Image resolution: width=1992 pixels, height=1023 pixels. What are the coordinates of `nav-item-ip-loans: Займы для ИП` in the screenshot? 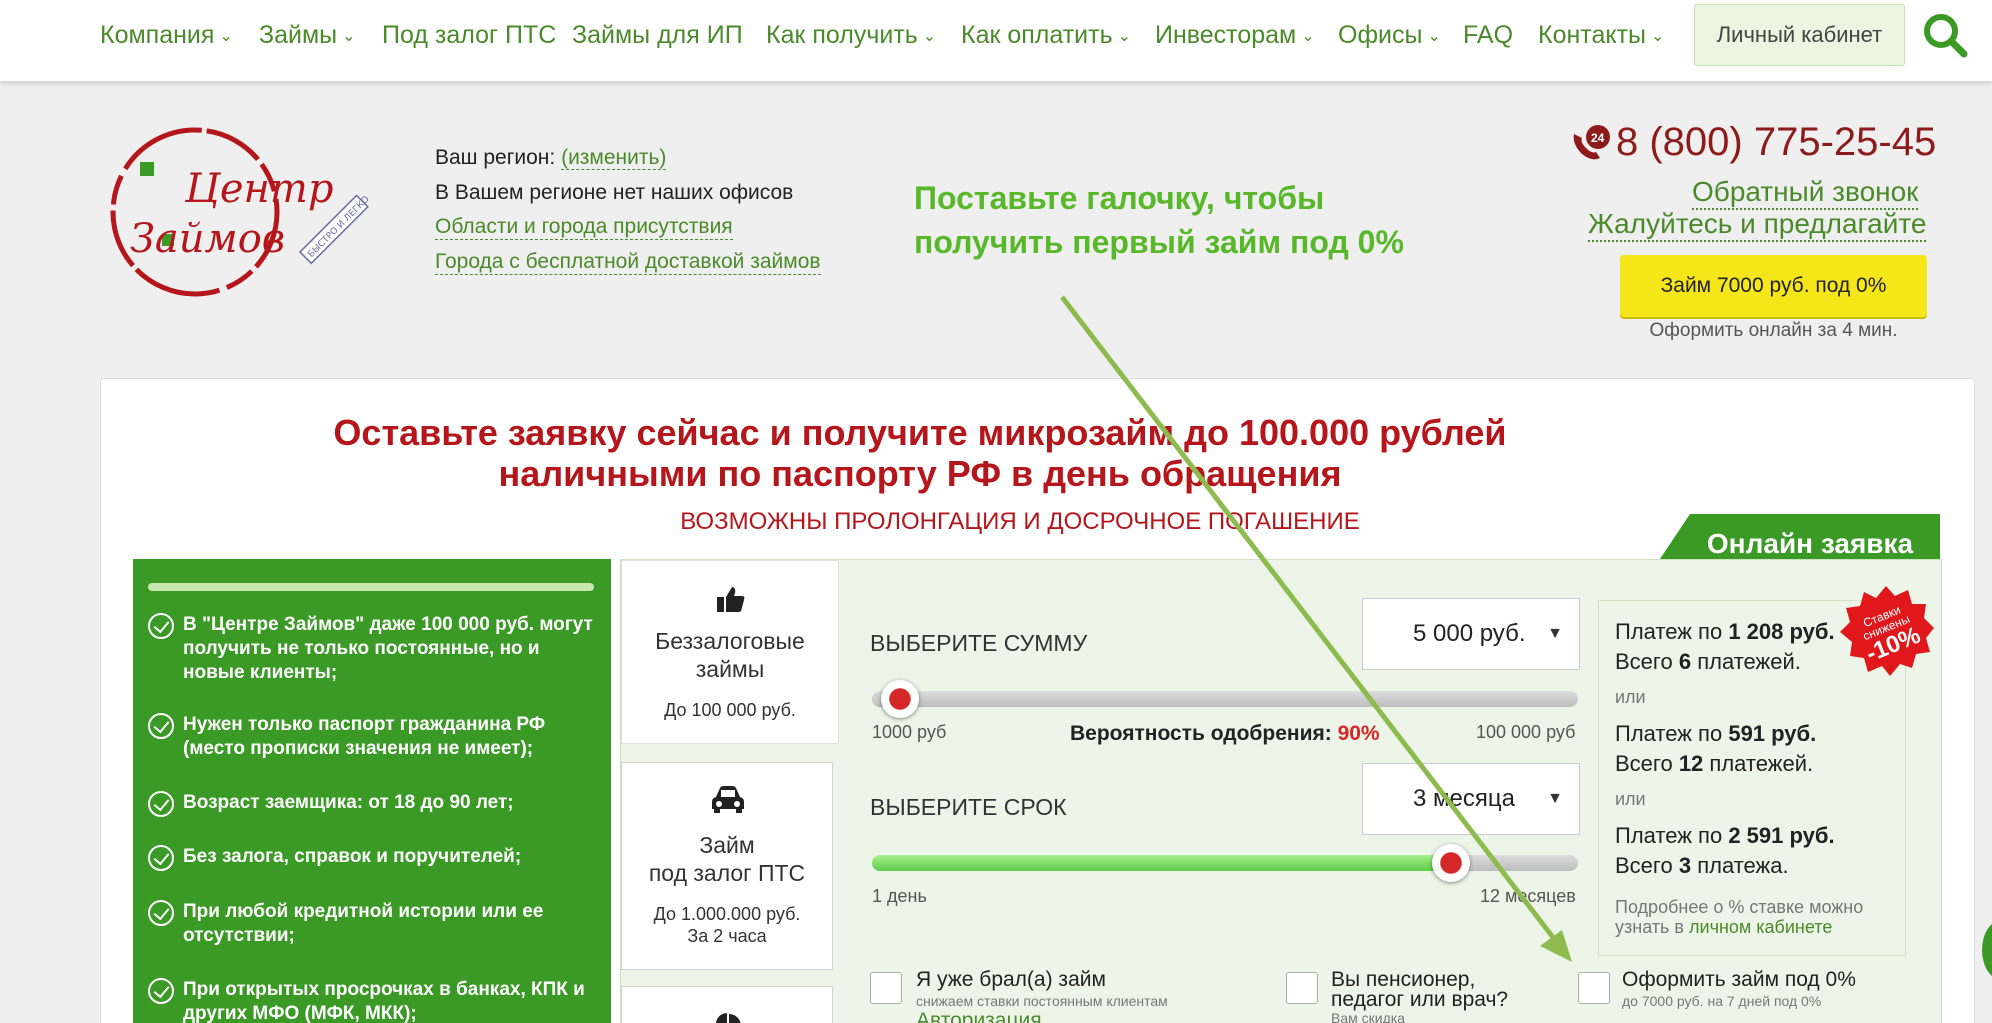 It's located at (657, 35).